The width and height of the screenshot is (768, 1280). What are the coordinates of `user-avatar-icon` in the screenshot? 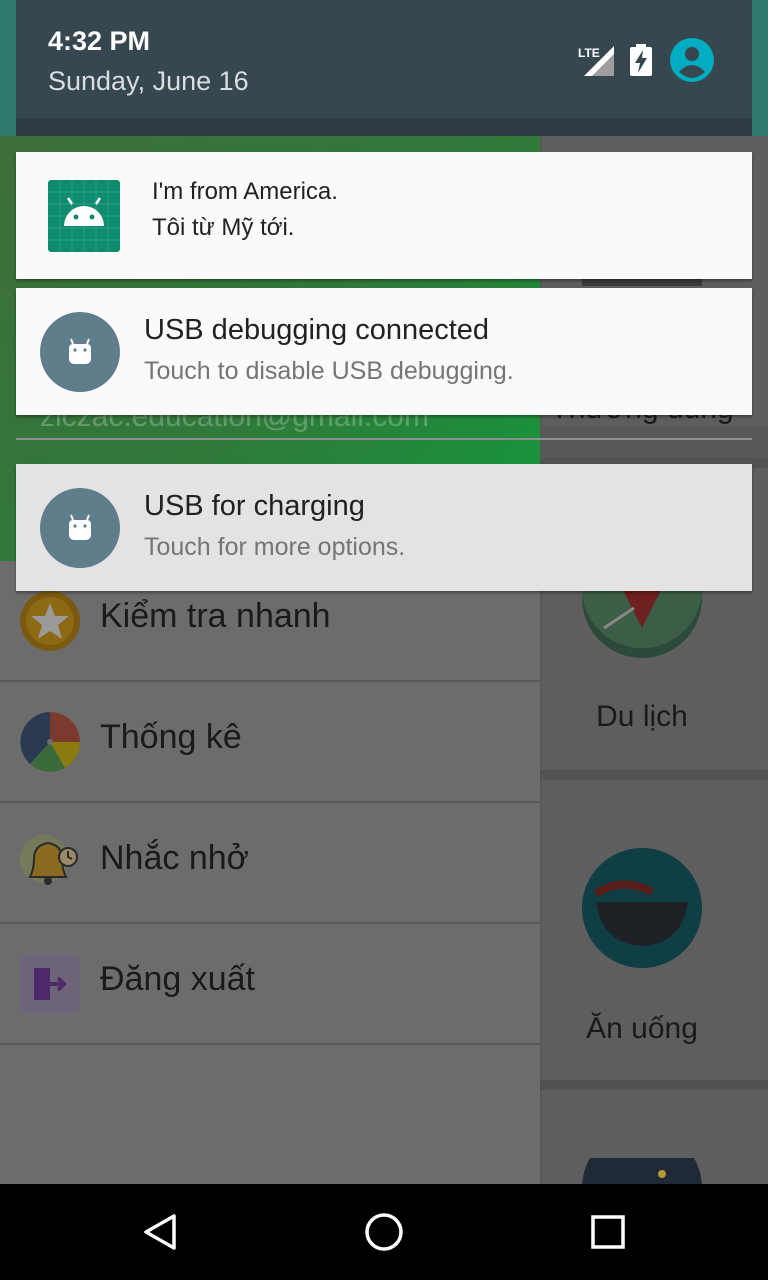 It's located at (692, 60).